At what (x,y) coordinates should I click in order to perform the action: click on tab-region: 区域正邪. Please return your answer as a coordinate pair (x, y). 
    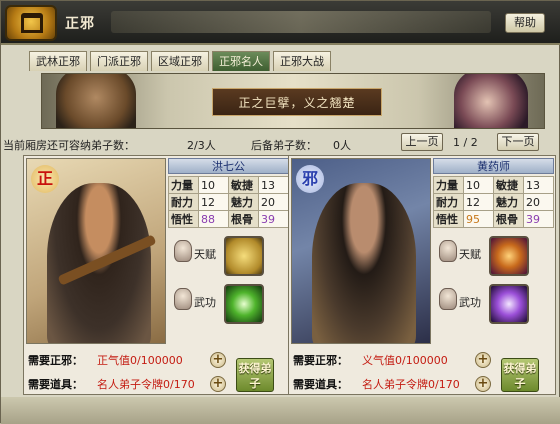
    Looking at the image, I should click on (180, 61).